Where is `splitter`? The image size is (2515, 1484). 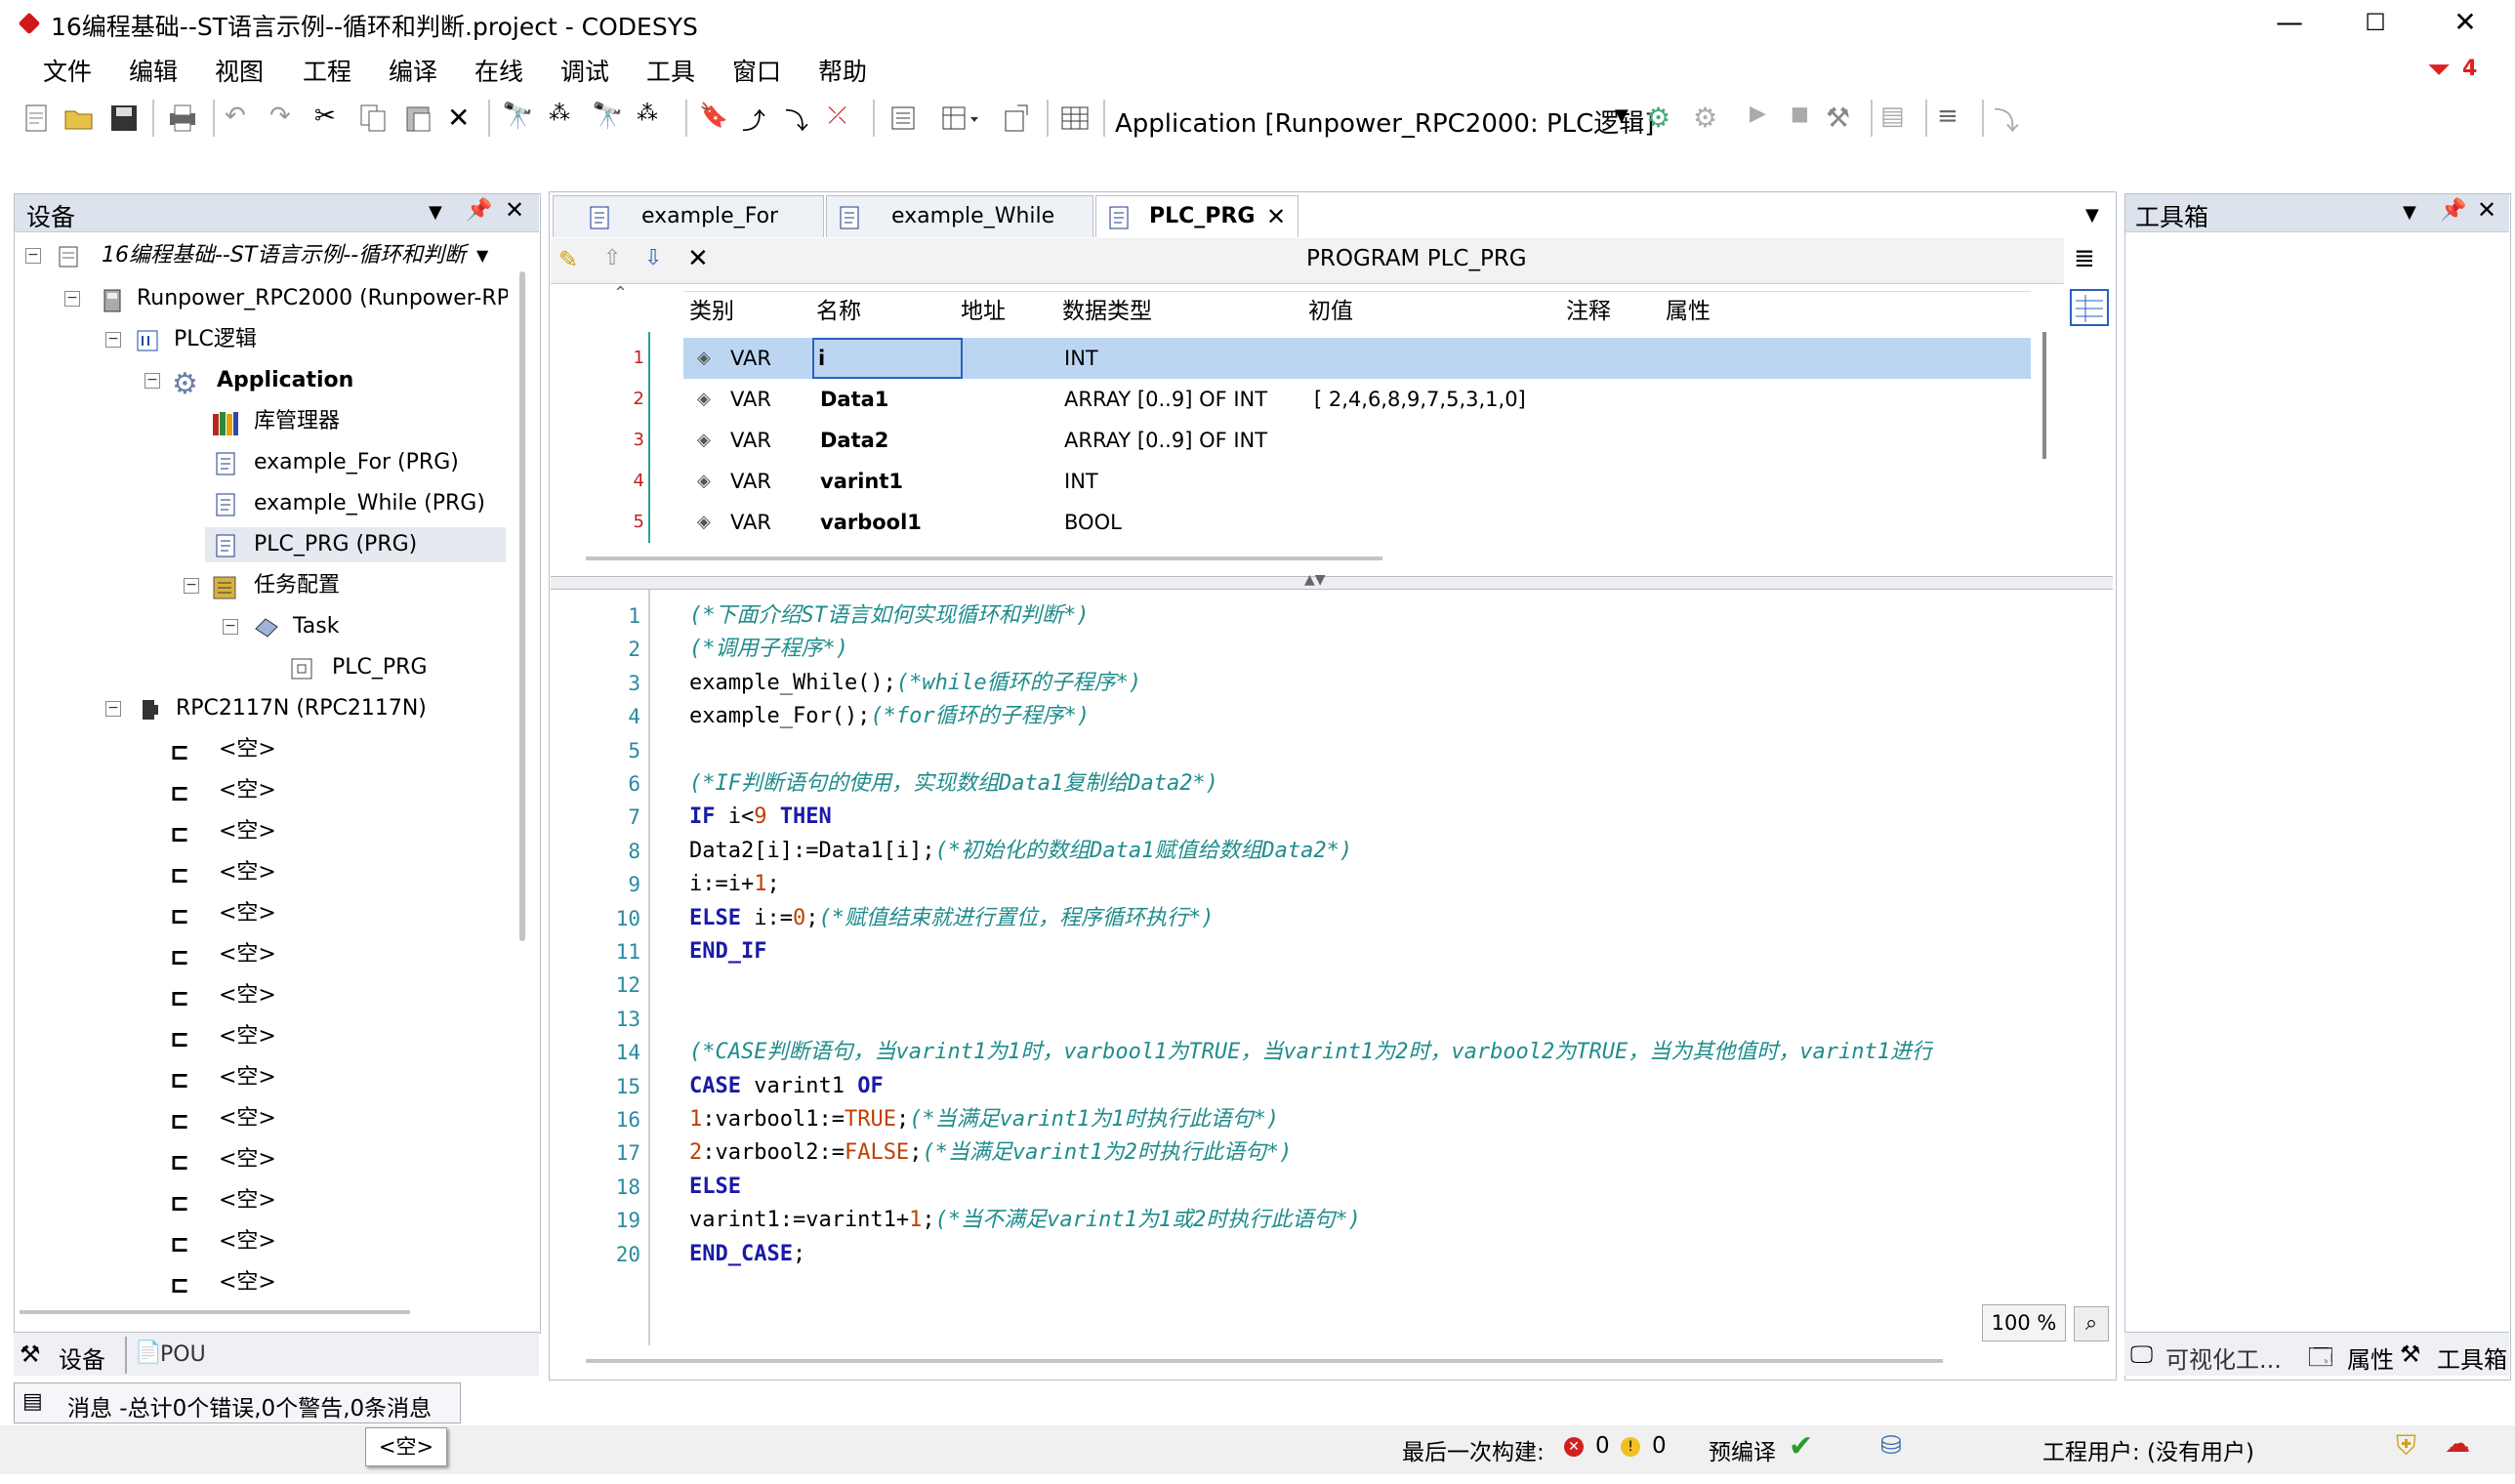 splitter is located at coordinates (1332, 583).